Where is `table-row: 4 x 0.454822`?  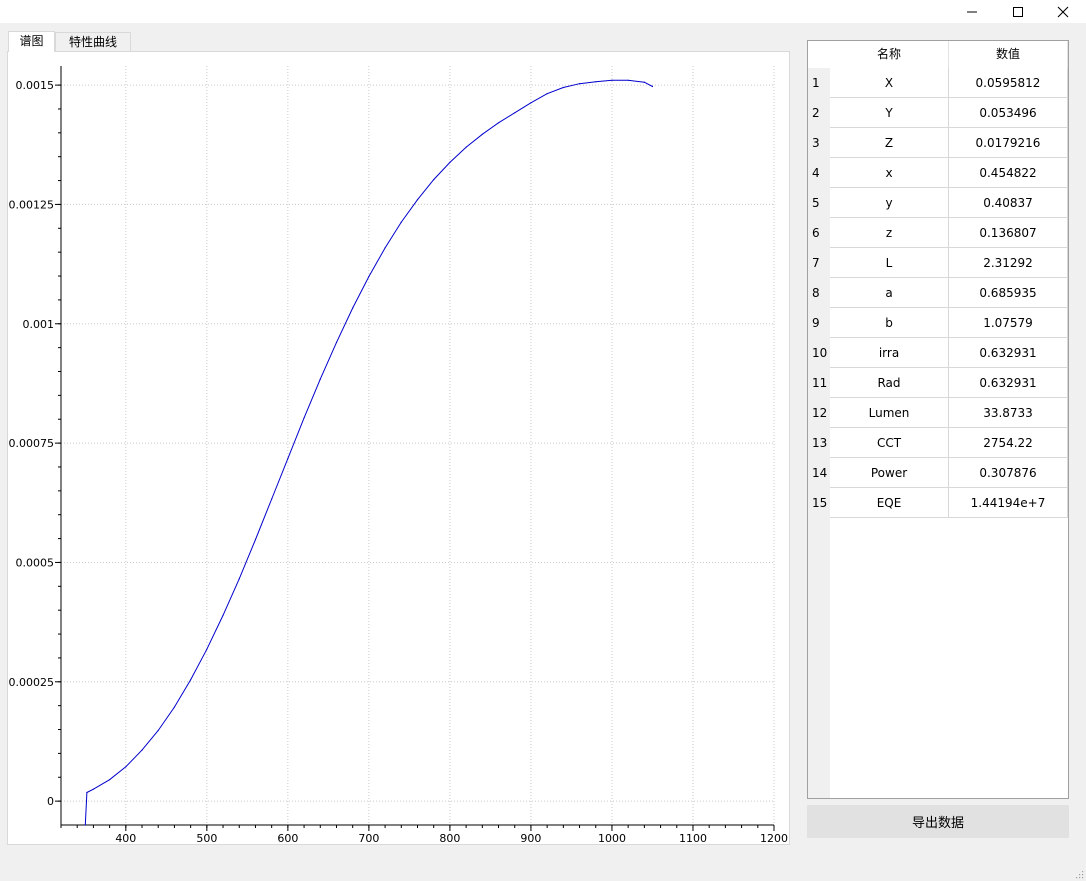 table-row: 4 x 0.454822 is located at coordinates (938, 173).